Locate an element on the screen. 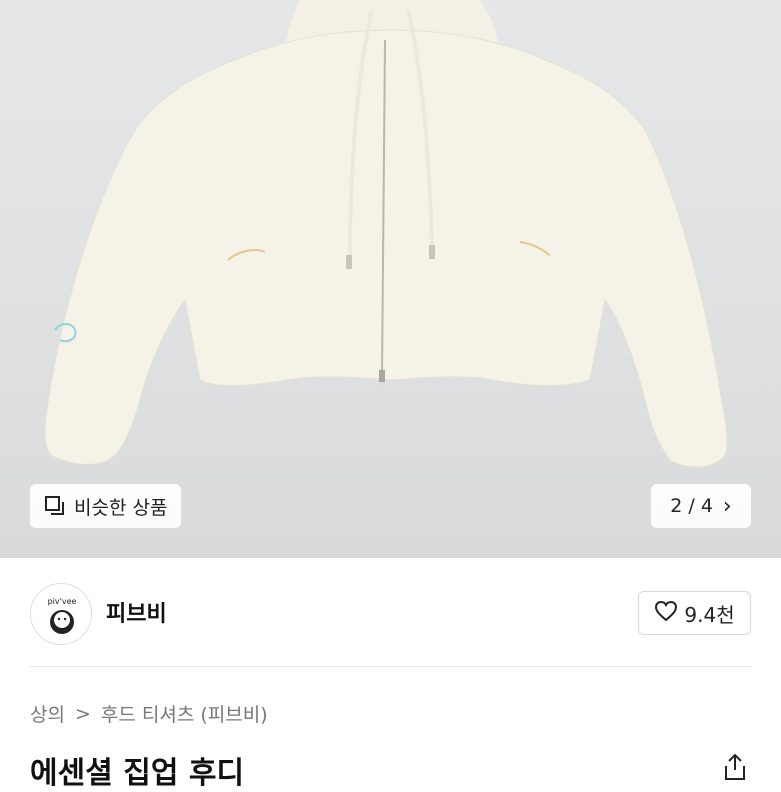  share-icon is located at coordinates (735, 767).